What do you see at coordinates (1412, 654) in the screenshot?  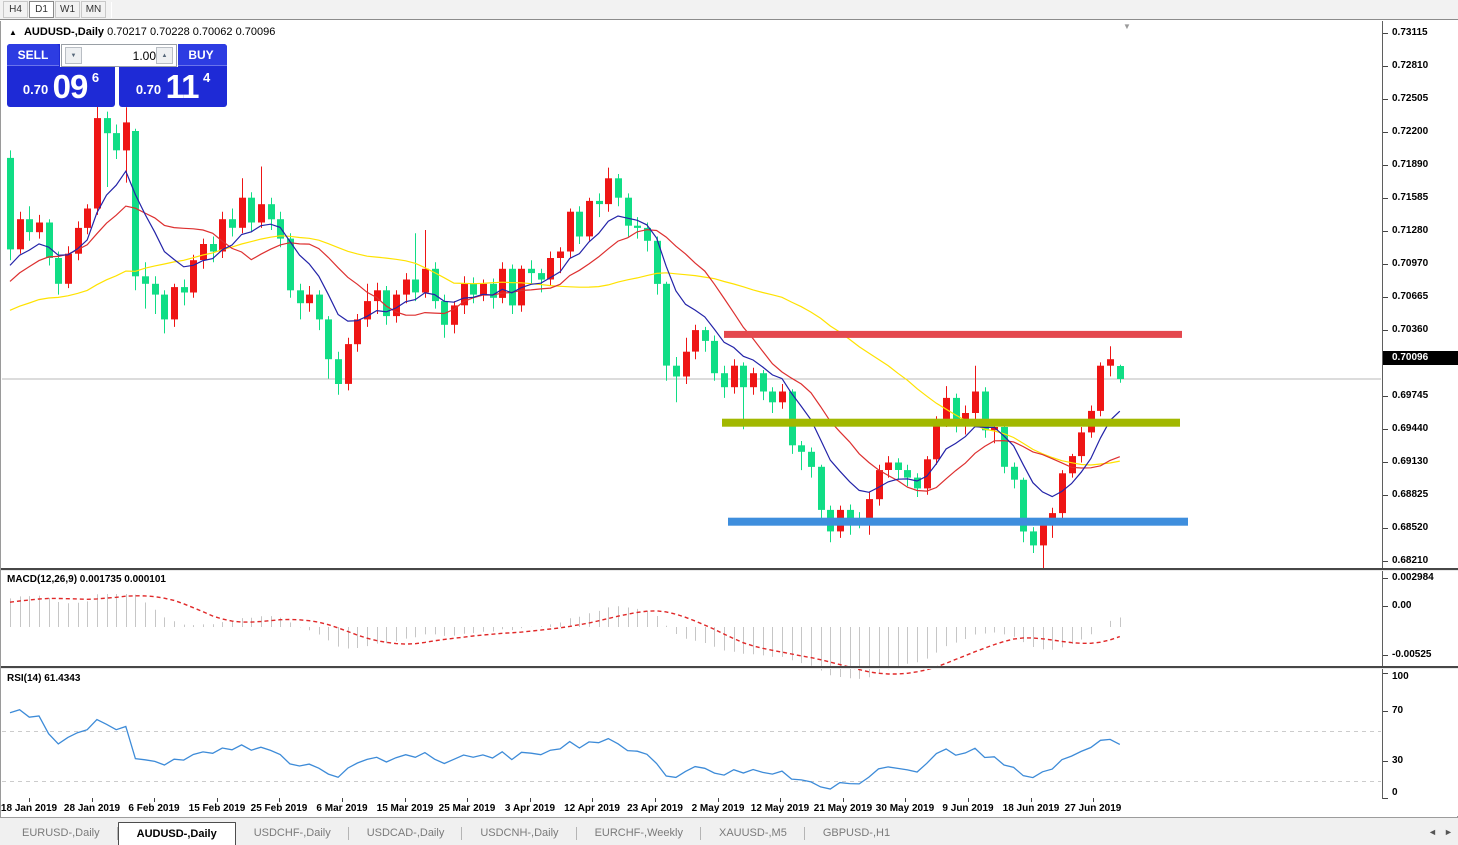 I see `macd-tick-label: -0.00525` at bounding box center [1412, 654].